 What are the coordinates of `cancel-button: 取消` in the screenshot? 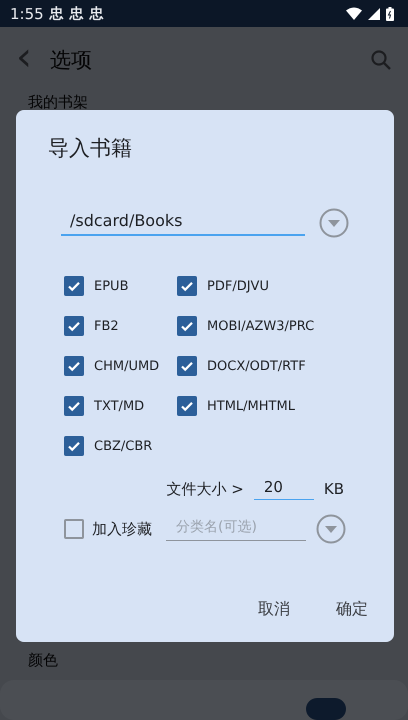 It's located at (274, 609).